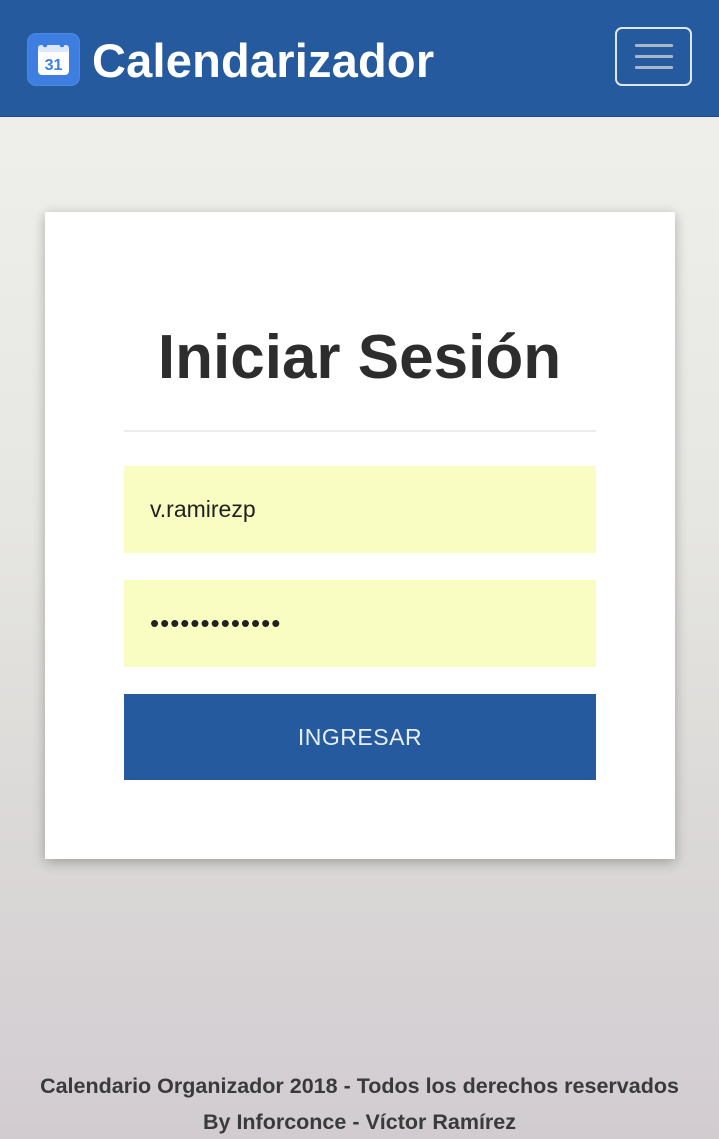 Image resolution: width=719 pixels, height=1139 pixels. I want to click on calendar-icon: 31, so click(53, 59).